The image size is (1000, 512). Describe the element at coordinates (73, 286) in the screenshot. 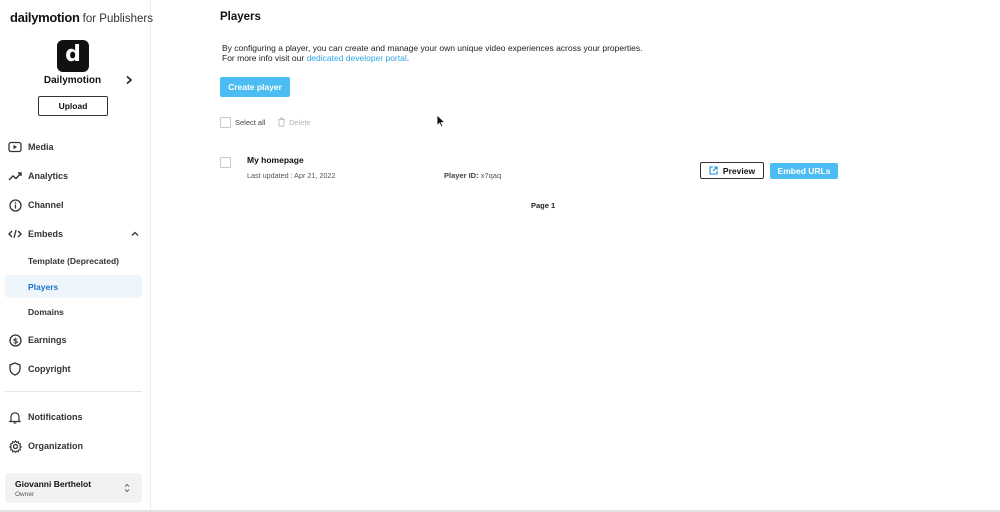

I see `sidebar-subitem-players: Players` at that location.